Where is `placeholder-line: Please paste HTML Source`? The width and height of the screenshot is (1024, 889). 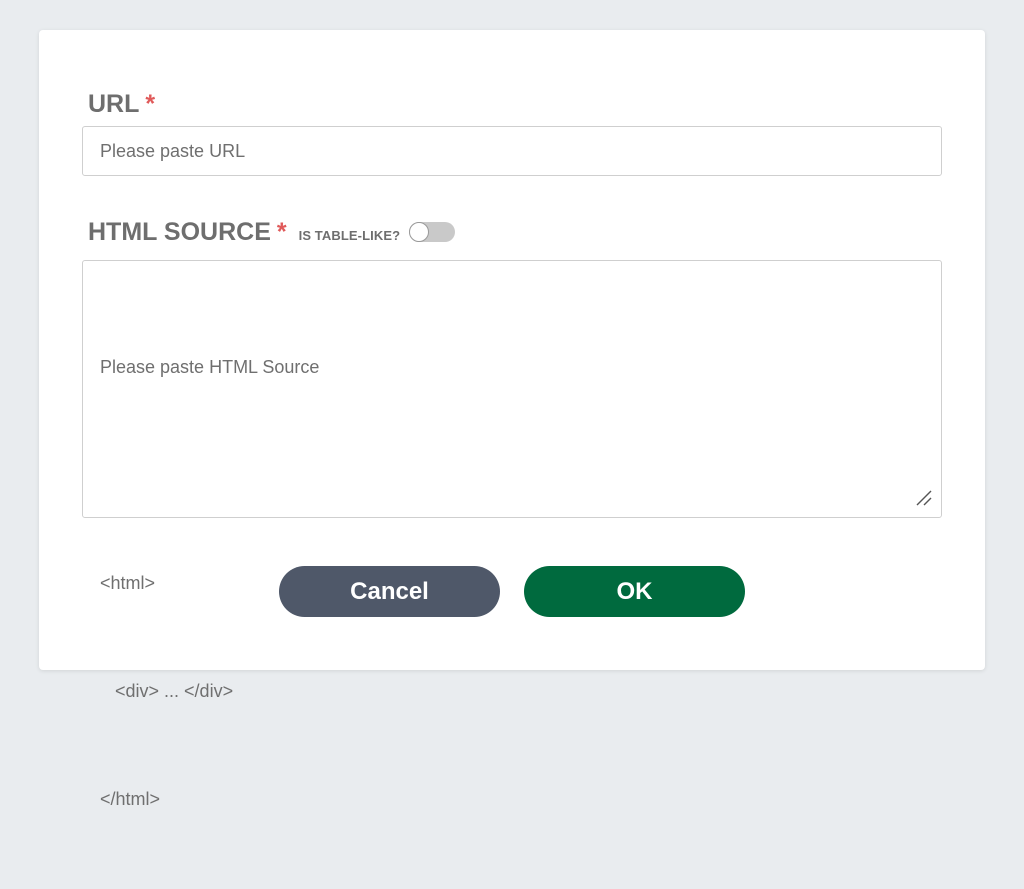 placeholder-line: Please paste HTML Source is located at coordinates (210, 367).